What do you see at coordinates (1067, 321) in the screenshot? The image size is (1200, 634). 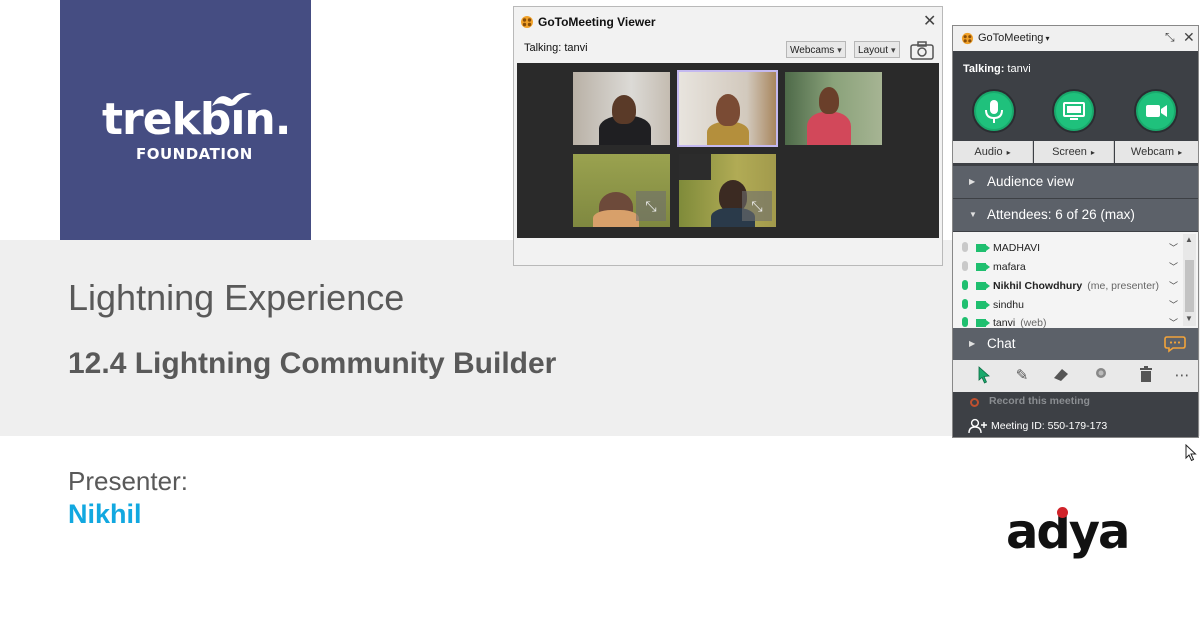 I see `attendee-row: tanvi (web) ﹀` at bounding box center [1067, 321].